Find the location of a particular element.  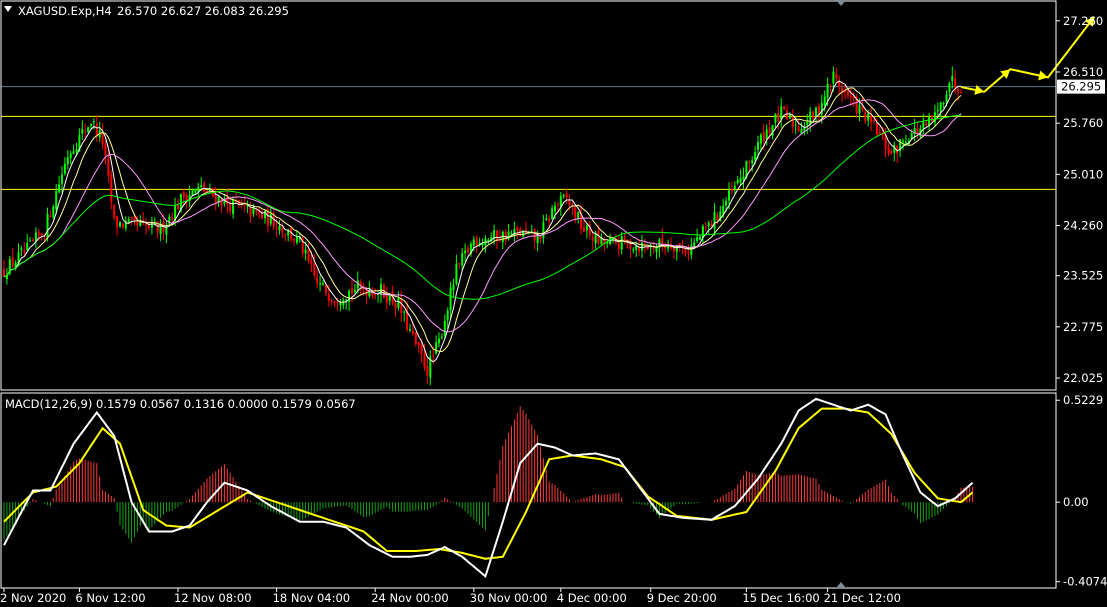

time-axis-label: 12 Nov 08:00 is located at coordinates (213, 598).